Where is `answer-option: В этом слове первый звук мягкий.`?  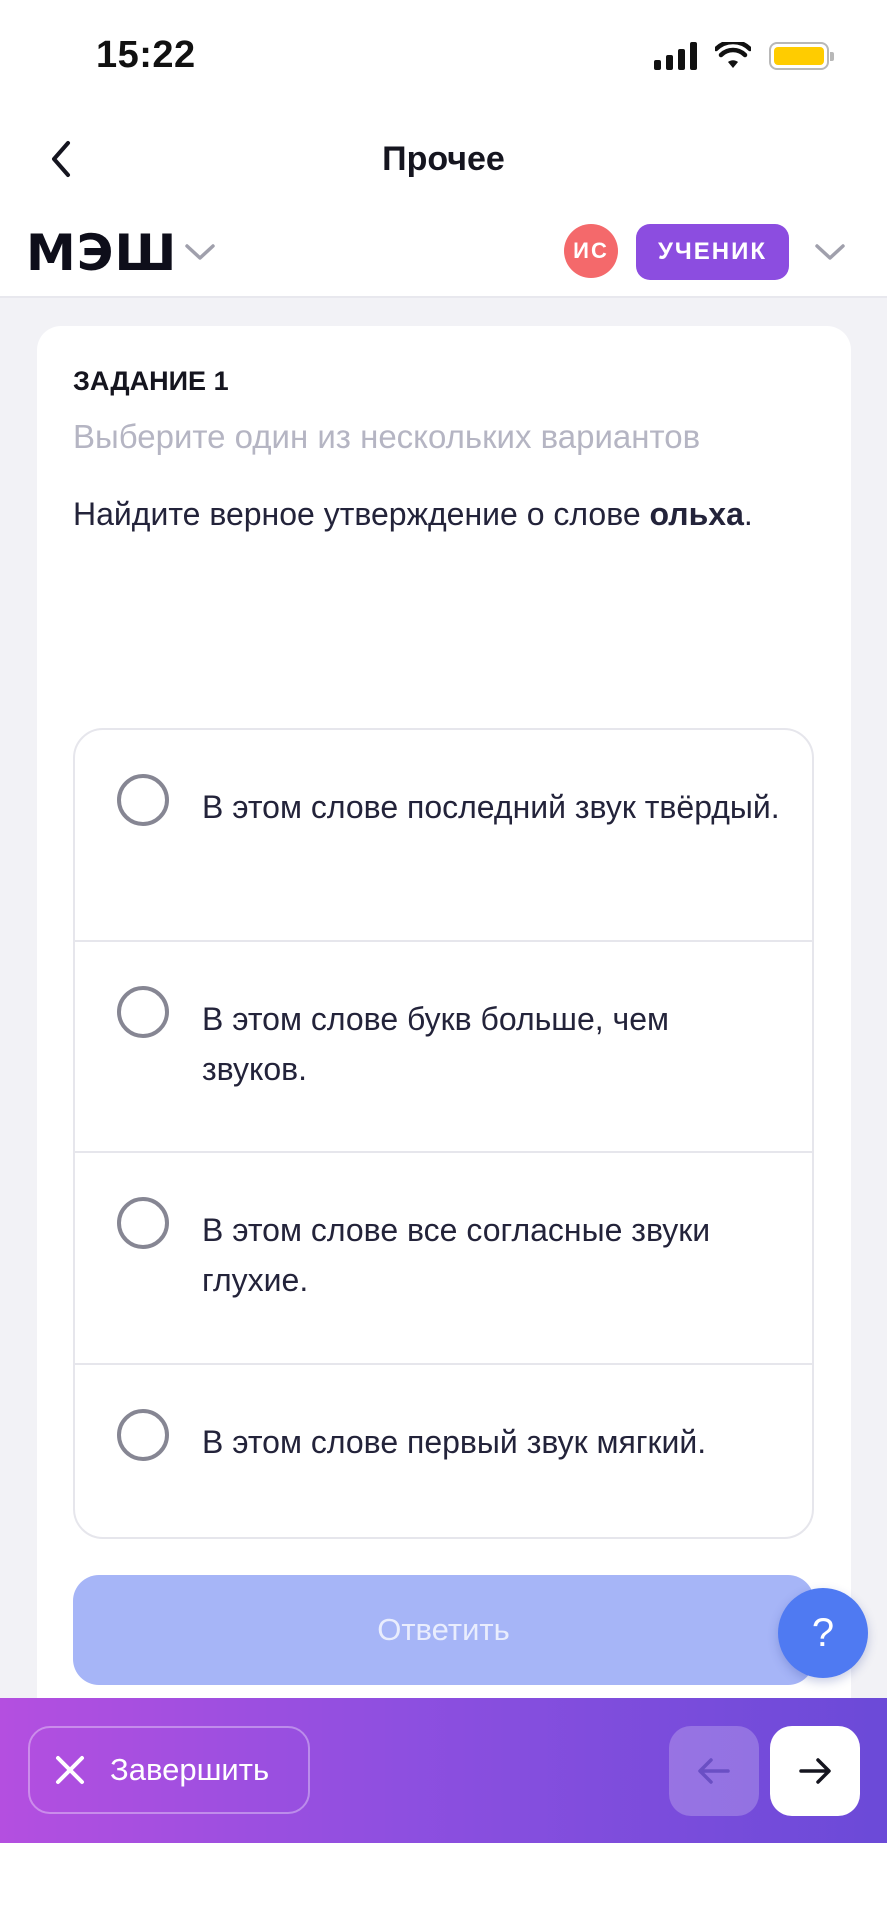 answer-option: В этом слове первый звук мягкий. is located at coordinates (443, 1451).